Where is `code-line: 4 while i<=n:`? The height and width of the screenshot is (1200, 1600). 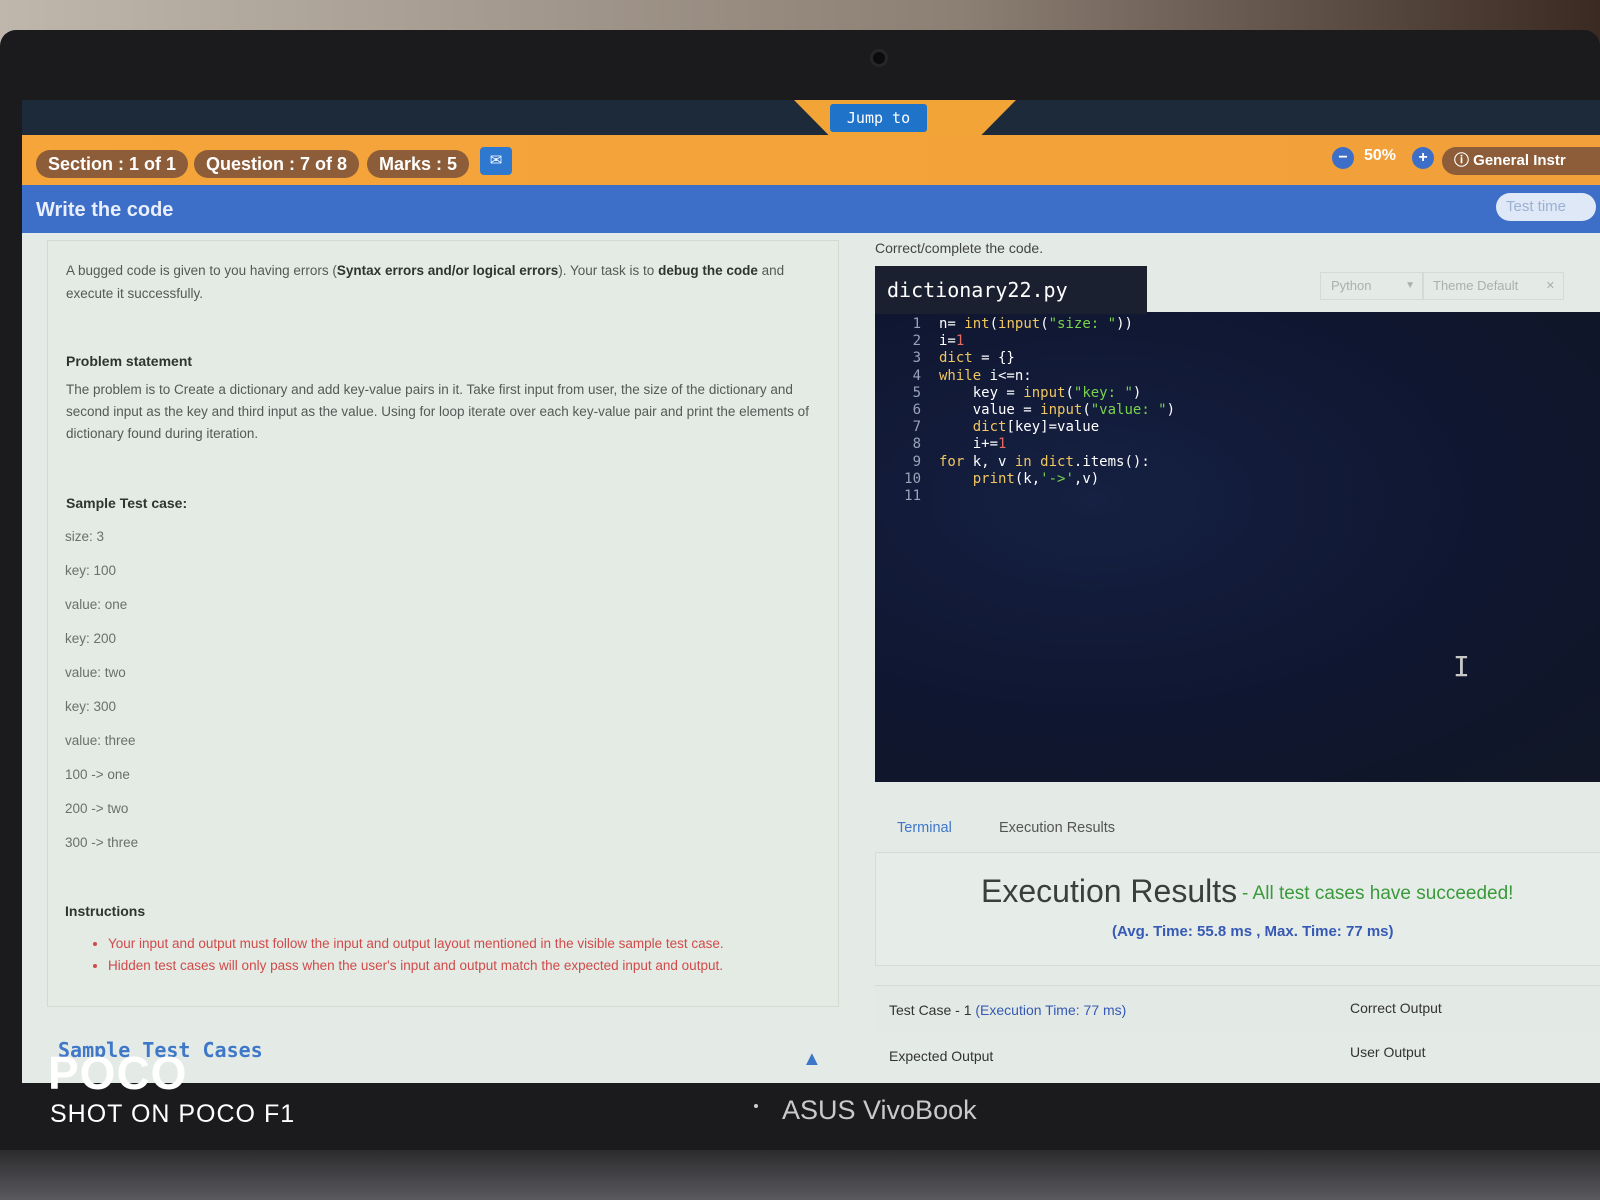 code-line: 4 while i<=n: is located at coordinates (953, 376).